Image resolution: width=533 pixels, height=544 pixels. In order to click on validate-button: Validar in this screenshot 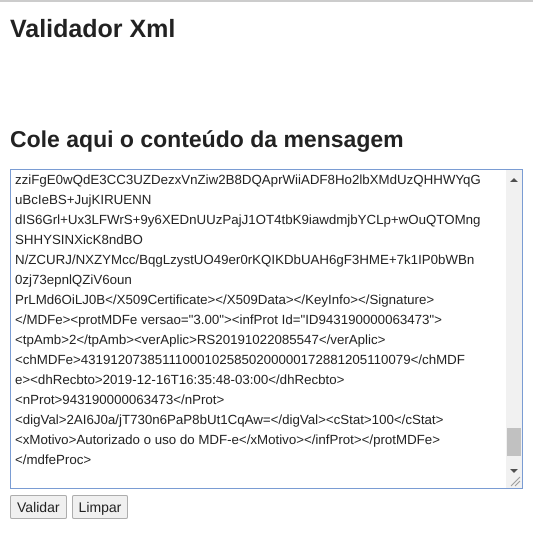, I will do `click(38, 507)`.